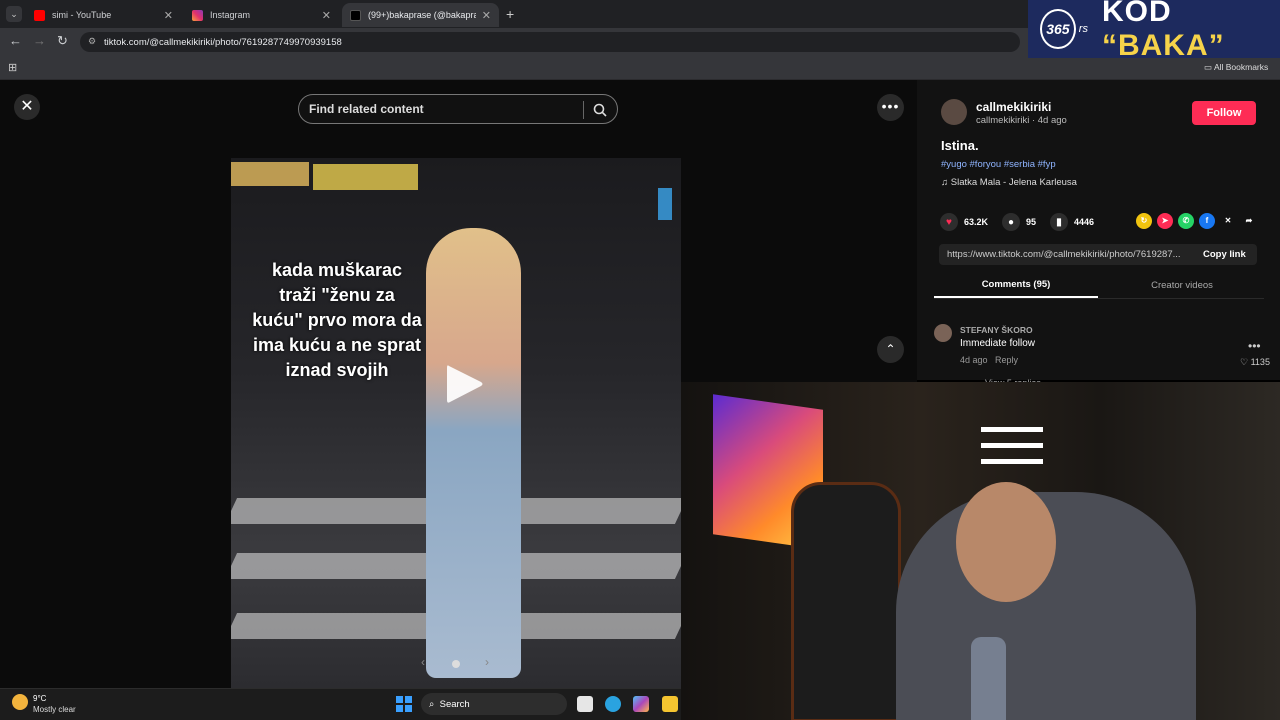 The image size is (1280, 720). Describe the element at coordinates (600, 110) in the screenshot. I see `search-icon` at that location.